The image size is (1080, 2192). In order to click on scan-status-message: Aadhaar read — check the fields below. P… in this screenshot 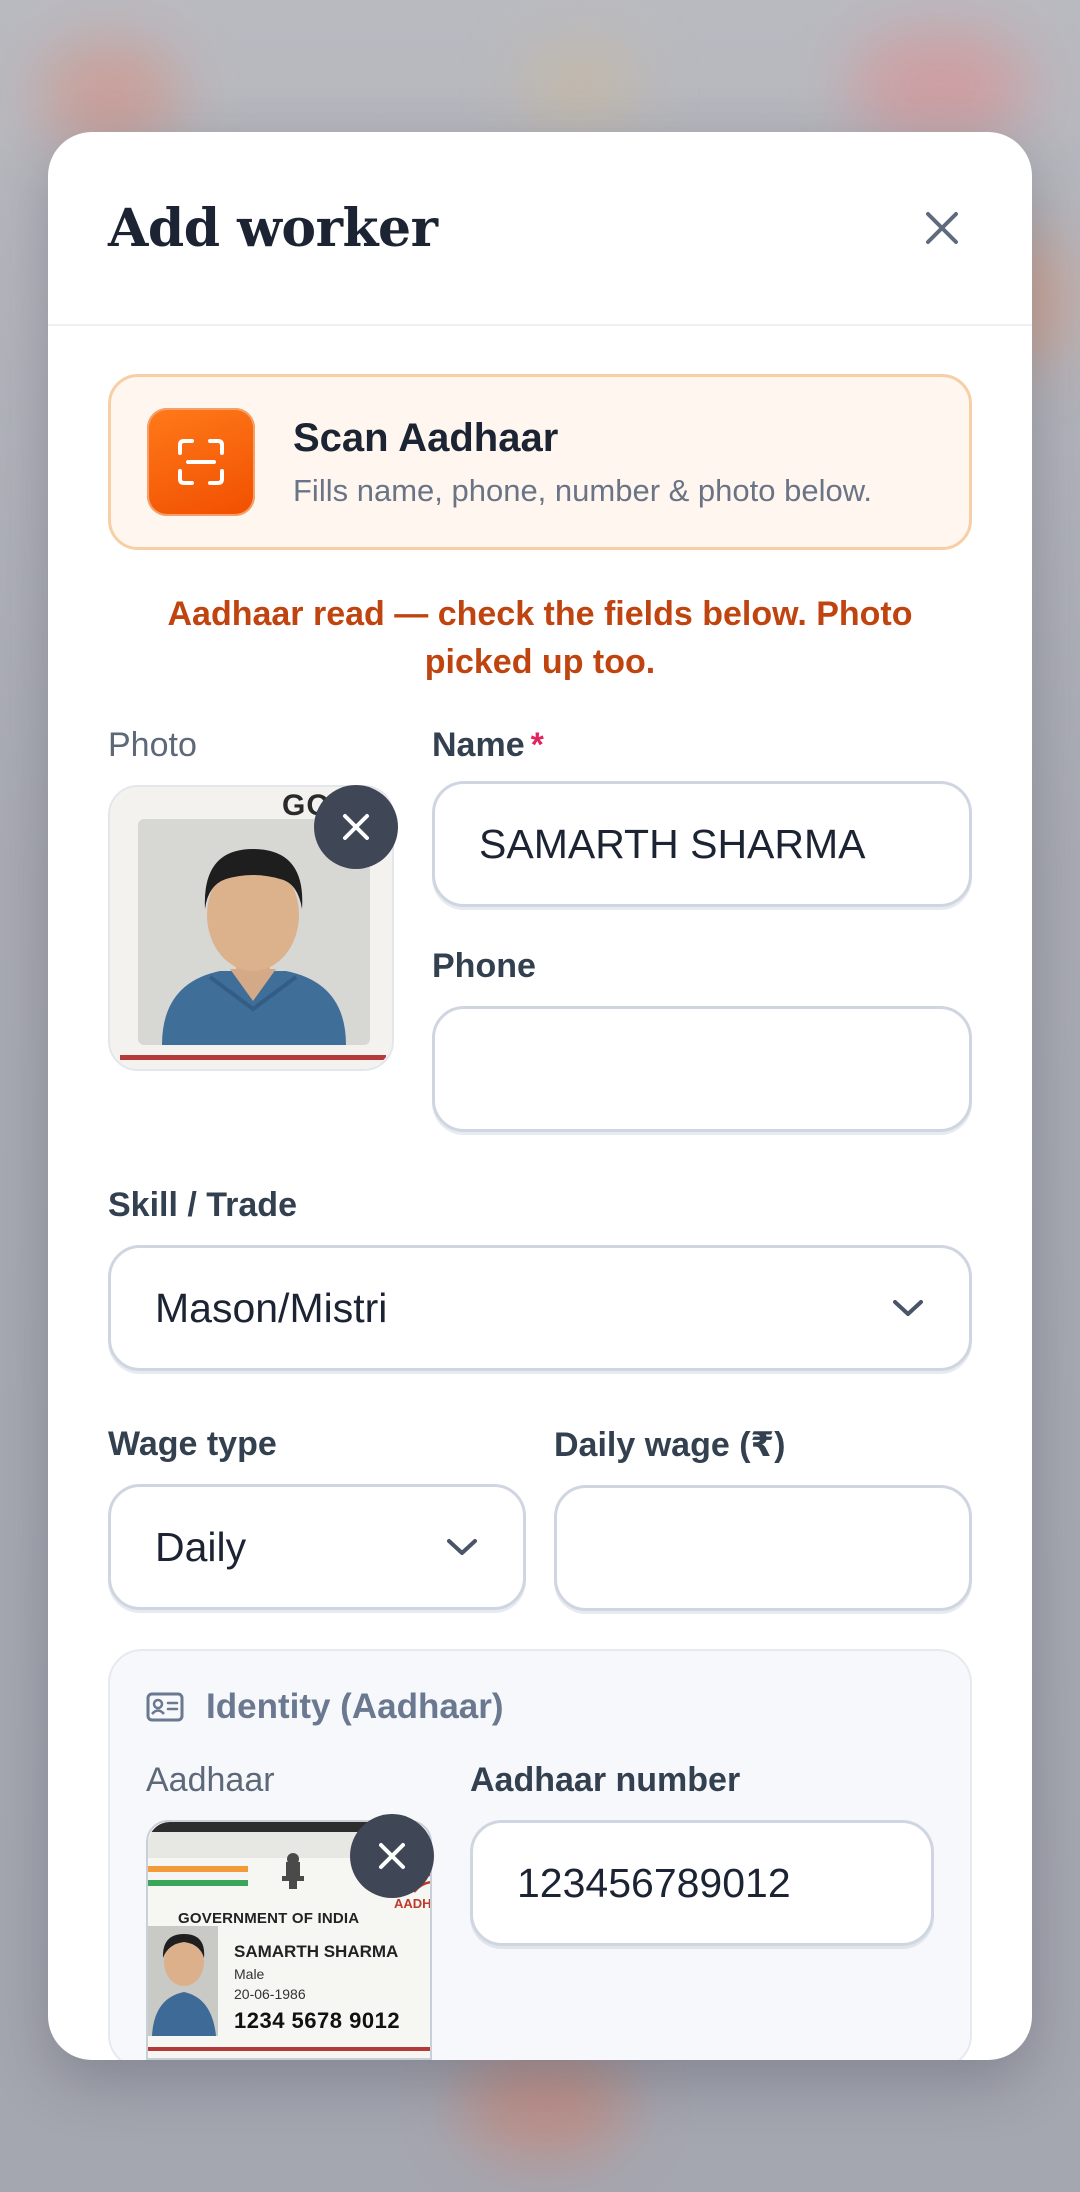, I will do `click(540, 638)`.